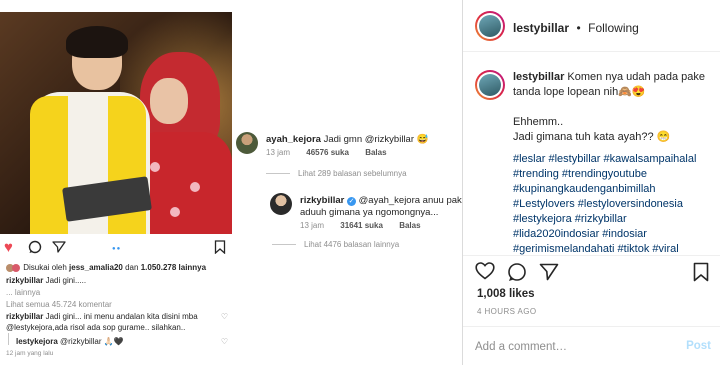 The width and height of the screenshot is (720, 365). Describe the element at coordinates (132, 267) in the screenshot. I see `liked-mid: dan` at that location.